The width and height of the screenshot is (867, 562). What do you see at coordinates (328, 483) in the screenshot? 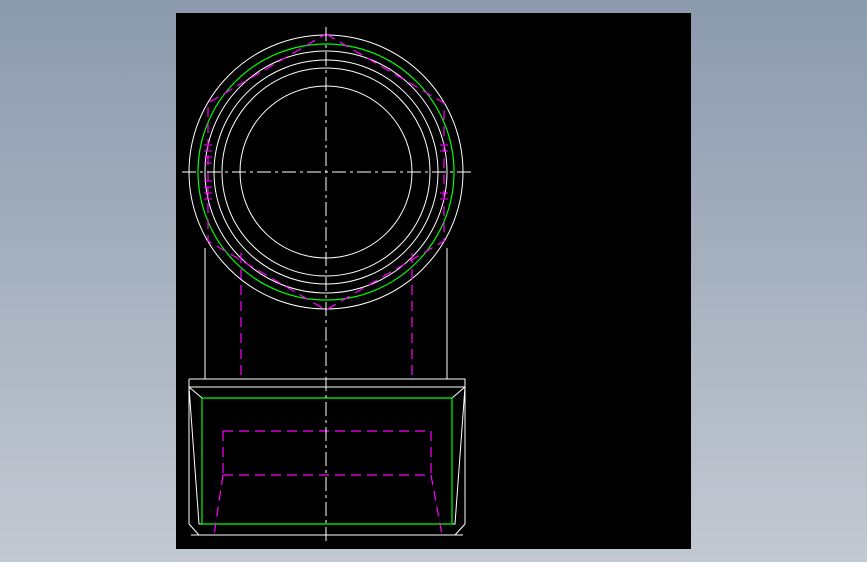
I see `hidden-bore` at bounding box center [328, 483].